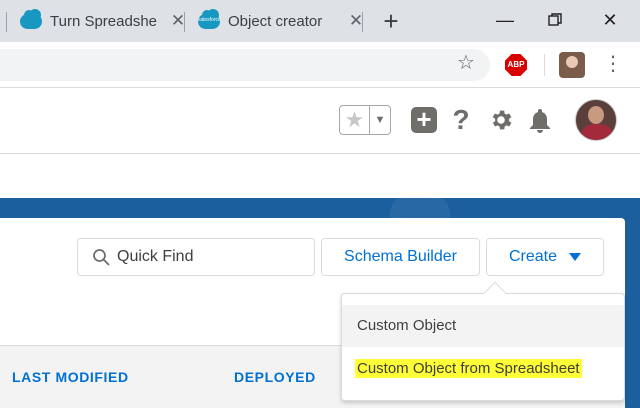 The height and width of the screenshot is (408, 640). Describe the element at coordinates (275, 21) in the screenshot. I see `tab-title: Object creator` at that location.